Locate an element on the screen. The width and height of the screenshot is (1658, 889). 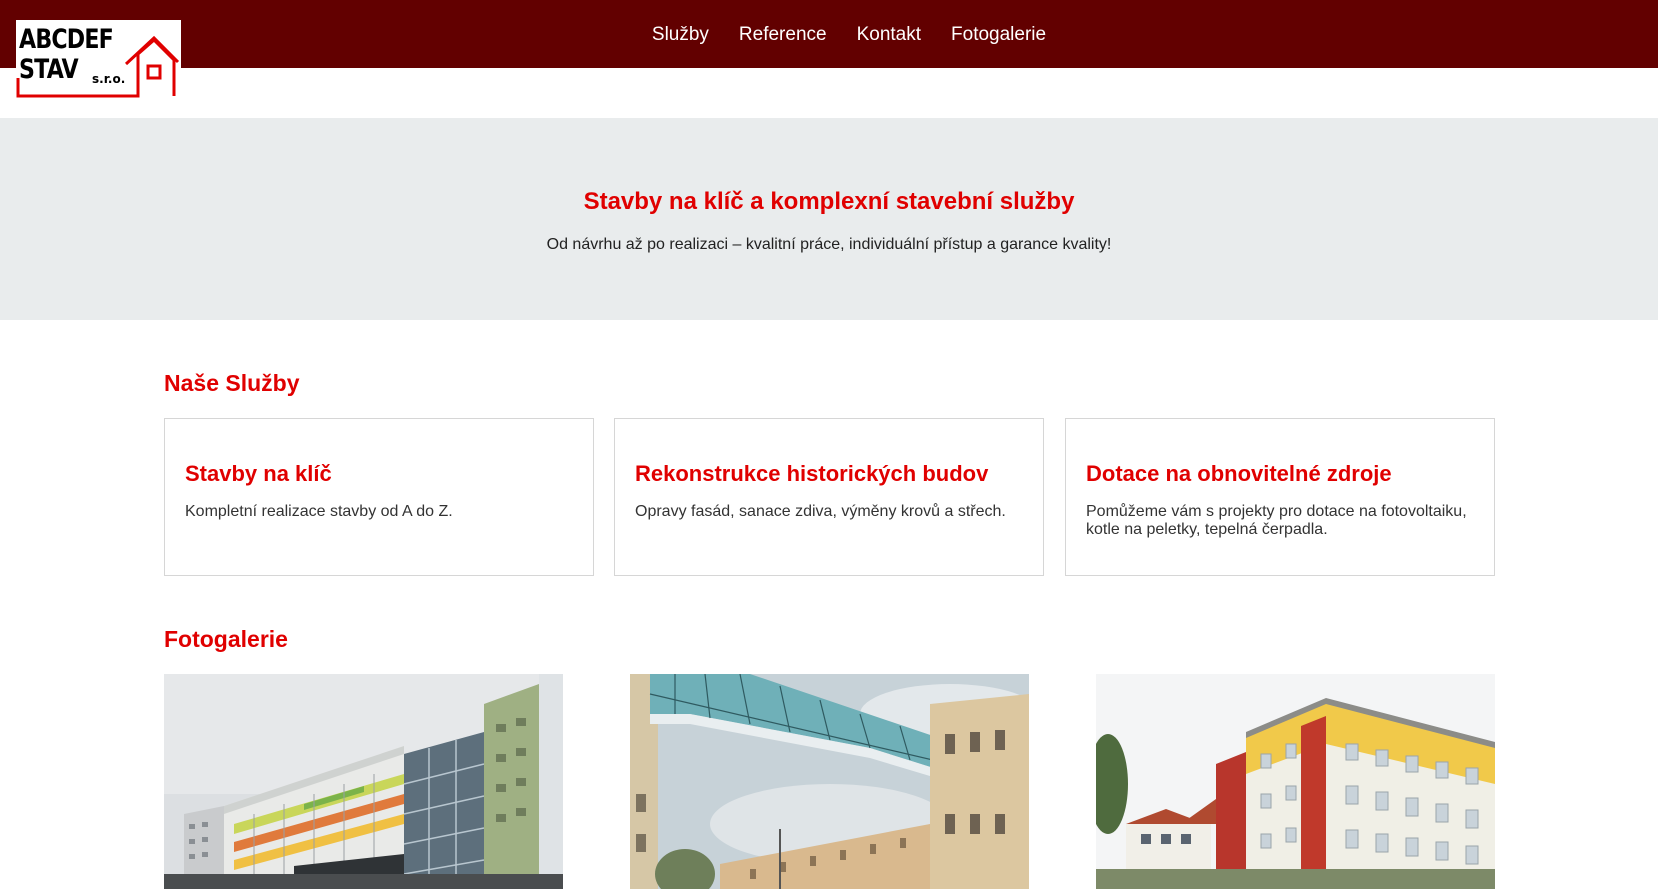
service-card-title: Stavby na klíč is located at coordinates (258, 473).